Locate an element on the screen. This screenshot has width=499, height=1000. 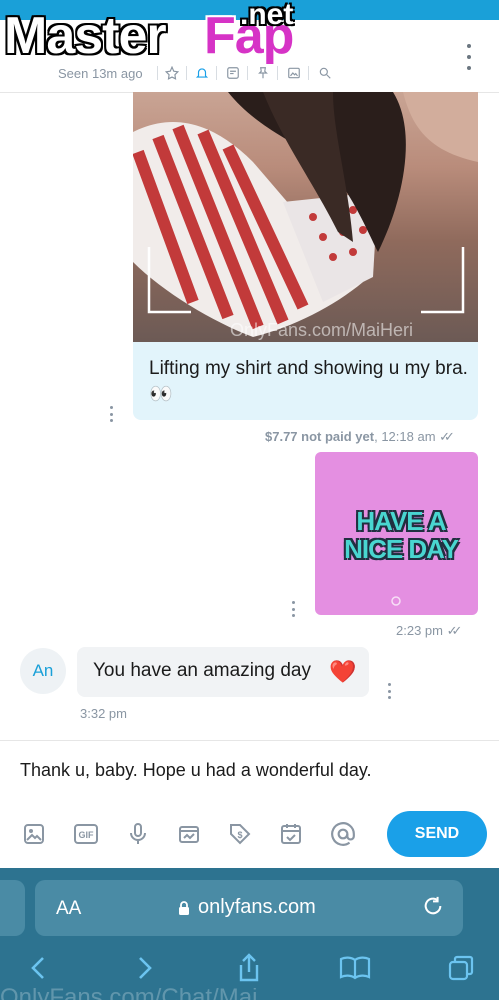
forward-icon is located at coordinates (145, 968).